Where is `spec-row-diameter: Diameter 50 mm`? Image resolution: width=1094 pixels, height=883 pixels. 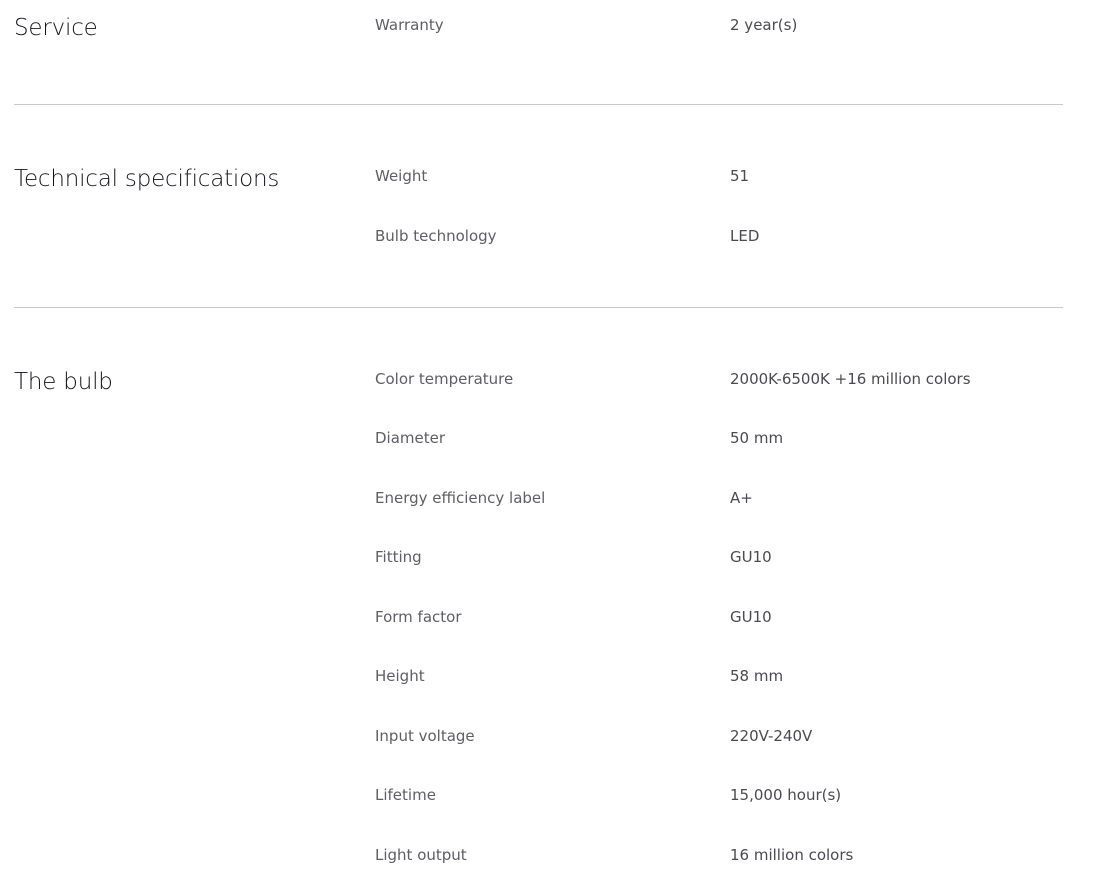 spec-row-diameter: Diameter 50 mm is located at coordinates (719, 441).